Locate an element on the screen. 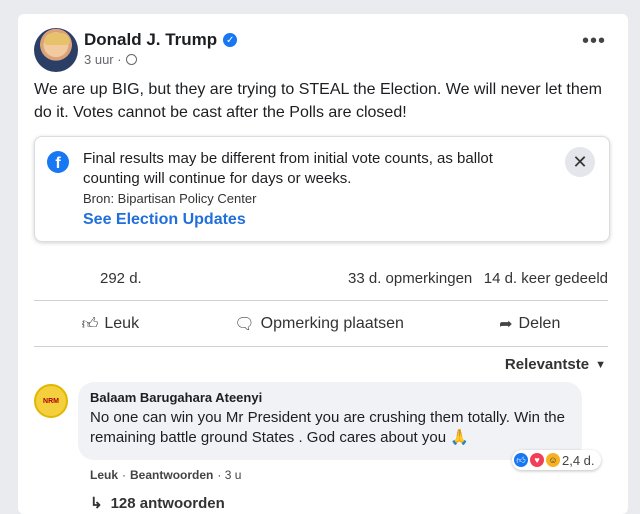 The height and width of the screenshot is (514, 640). comment-reactions: 👍︎ ♥ ☺ 2,4 d. is located at coordinates (556, 460).